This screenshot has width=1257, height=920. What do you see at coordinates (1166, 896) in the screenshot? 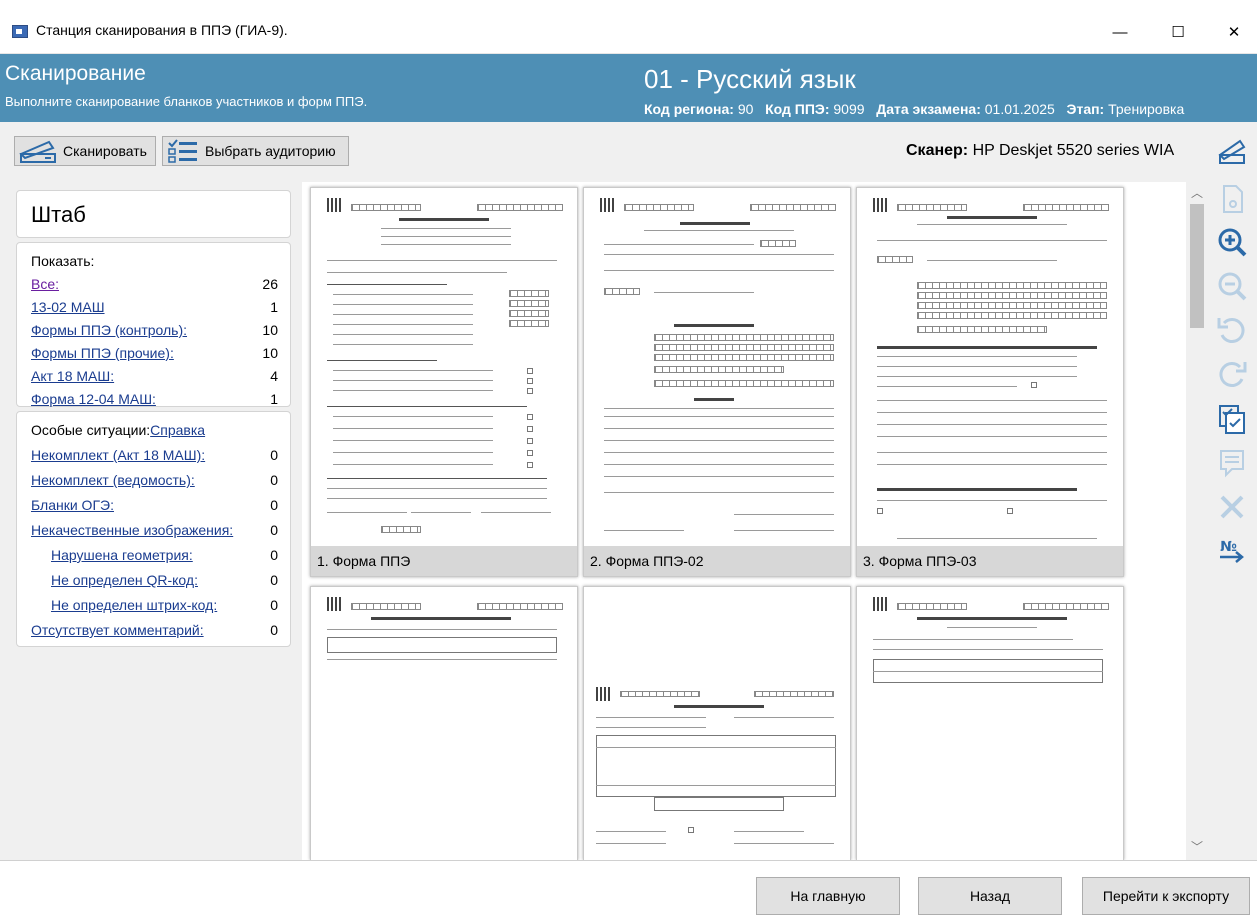
I see `export-button: Перейти к экспорту` at bounding box center [1166, 896].